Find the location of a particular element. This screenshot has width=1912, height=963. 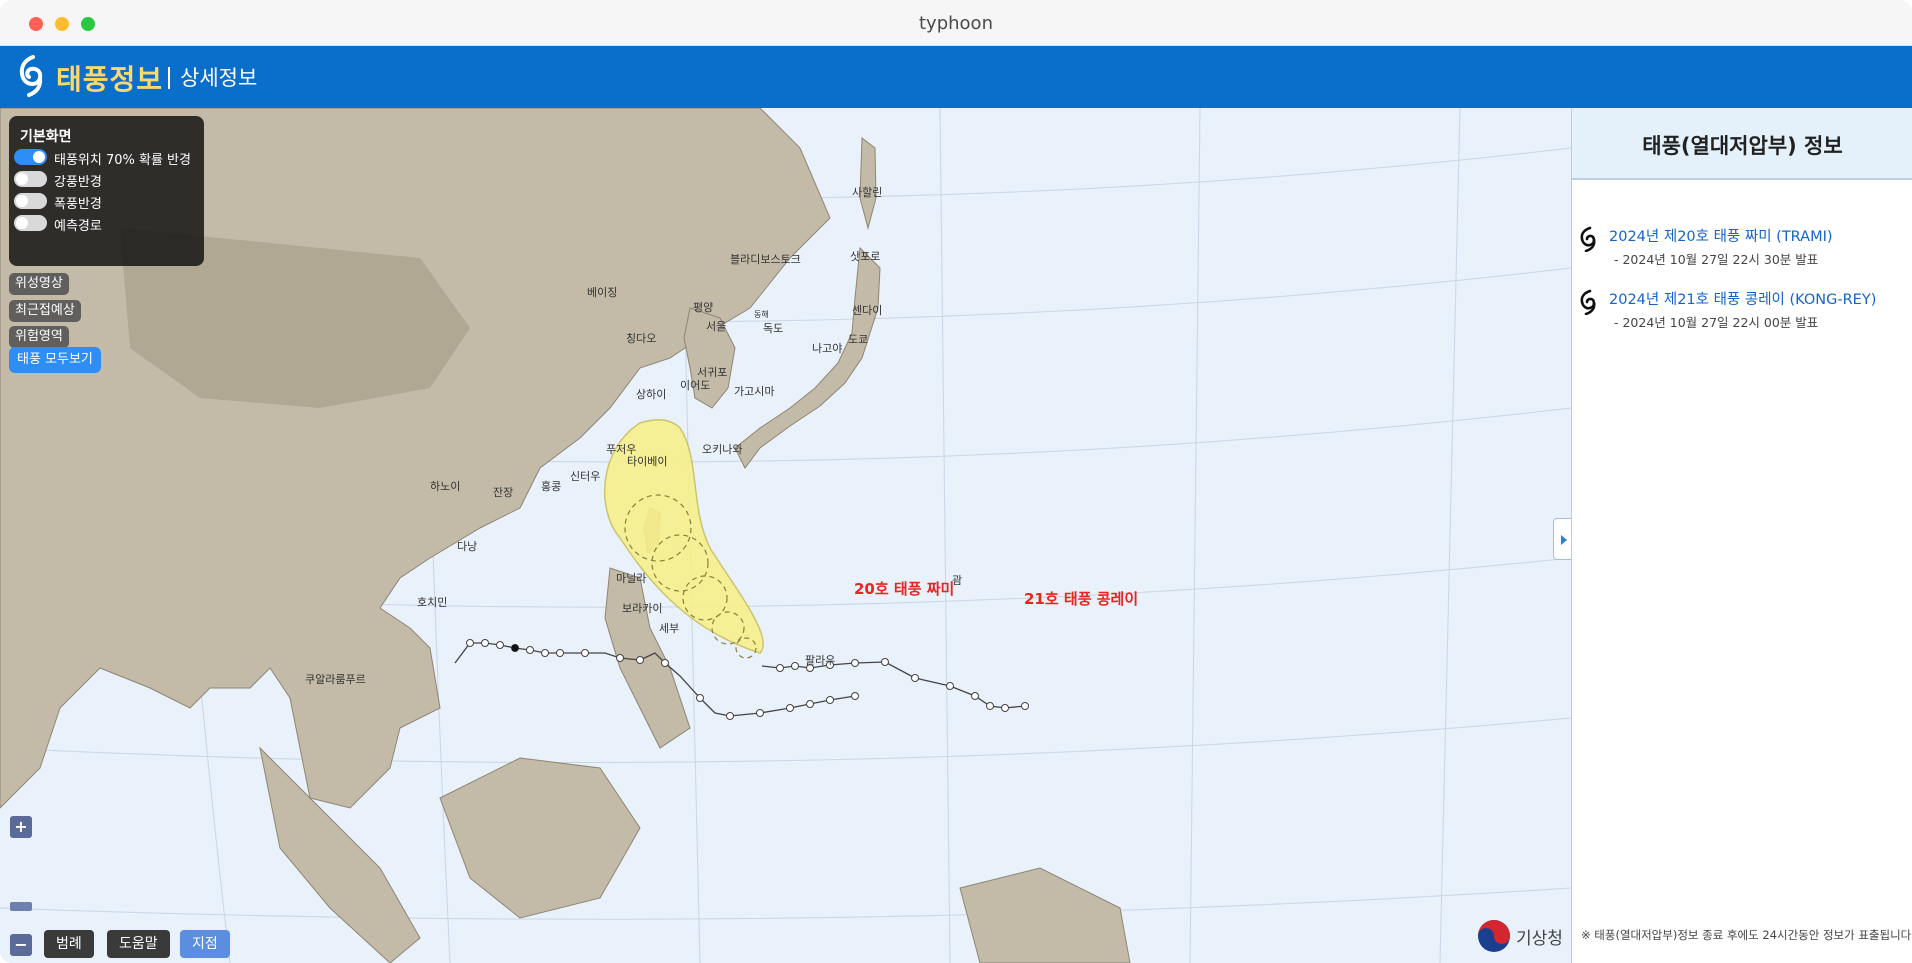

place-label: 센다이 is located at coordinates (867, 310).